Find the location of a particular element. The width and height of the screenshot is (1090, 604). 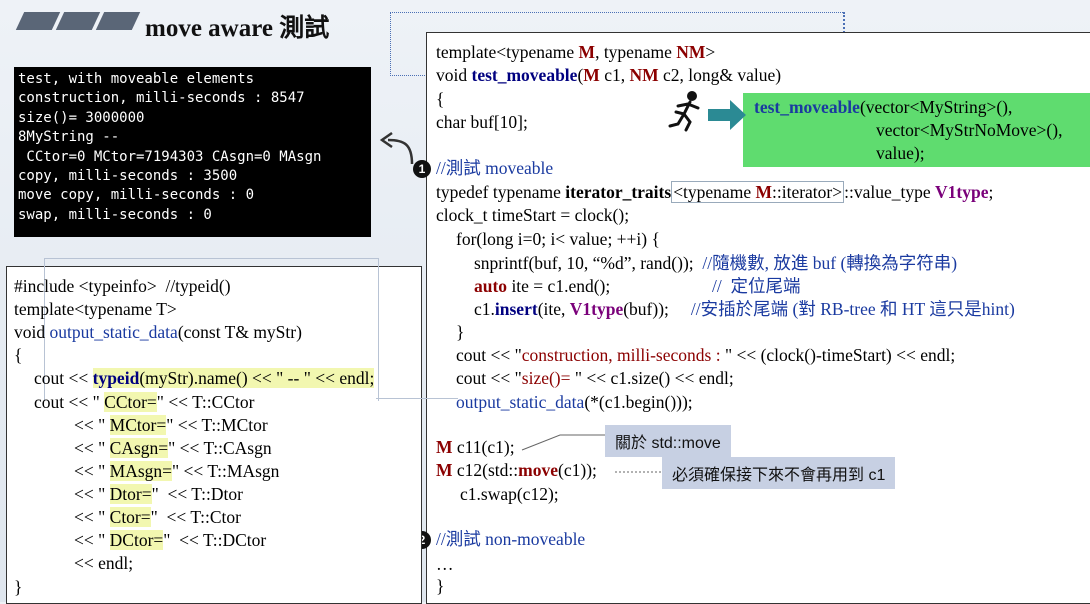

right-arrow-icon is located at coordinates (727, 115).